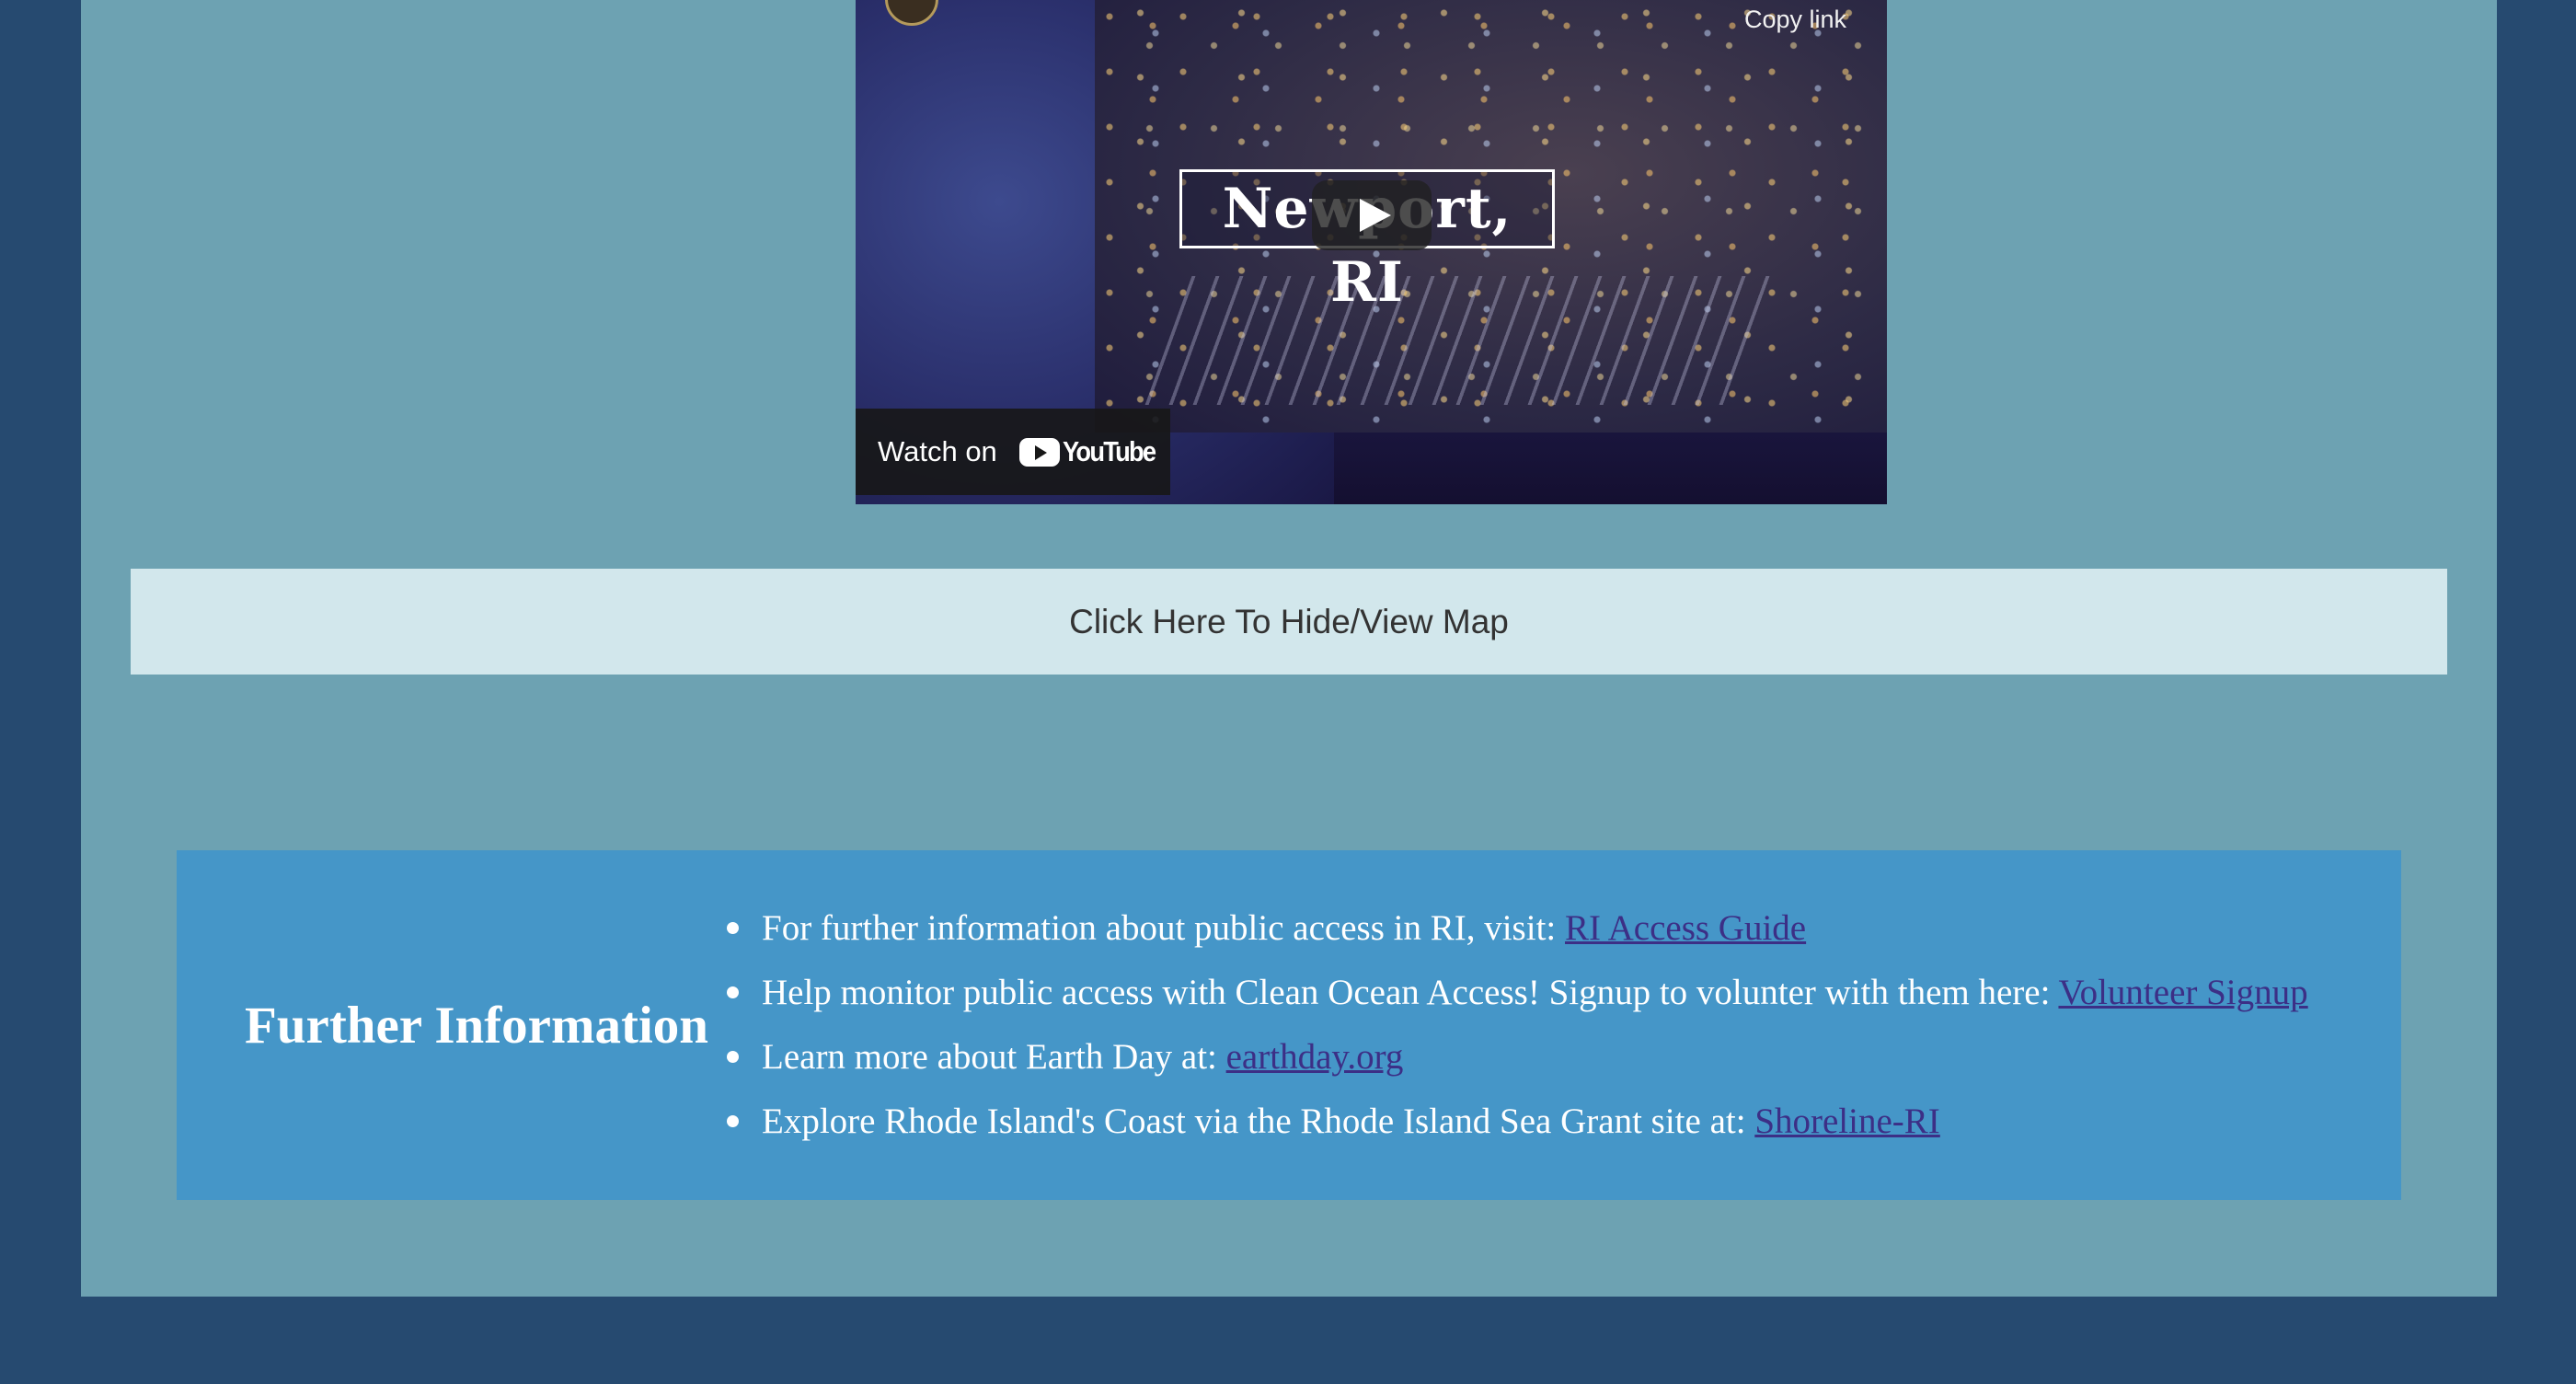 Image resolution: width=2576 pixels, height=1384 pixels. I want to click on ri-access-guide-link: RI Access Guide, so click(1685, 928).